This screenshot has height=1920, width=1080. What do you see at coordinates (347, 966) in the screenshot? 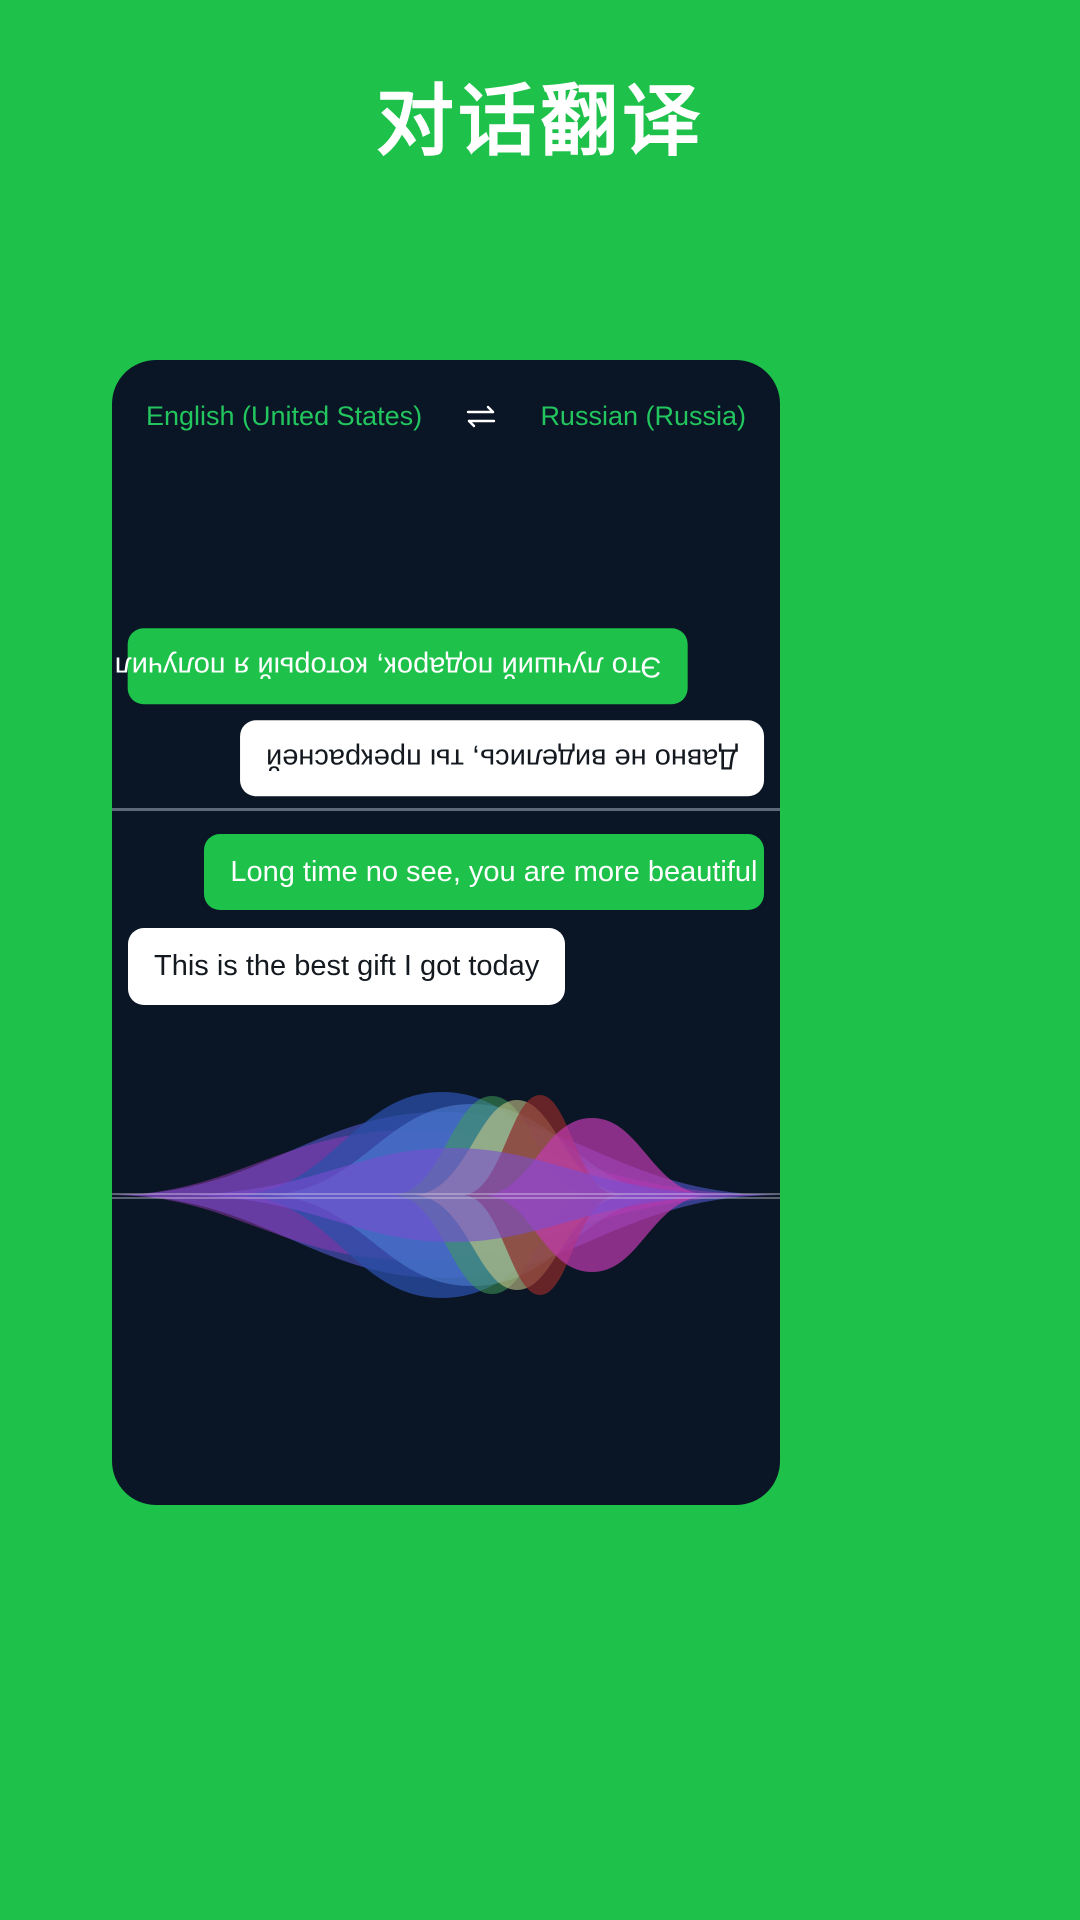
I see `message-bubble-user-2: This is the best gift I got today` at bounding box center [347, 966].